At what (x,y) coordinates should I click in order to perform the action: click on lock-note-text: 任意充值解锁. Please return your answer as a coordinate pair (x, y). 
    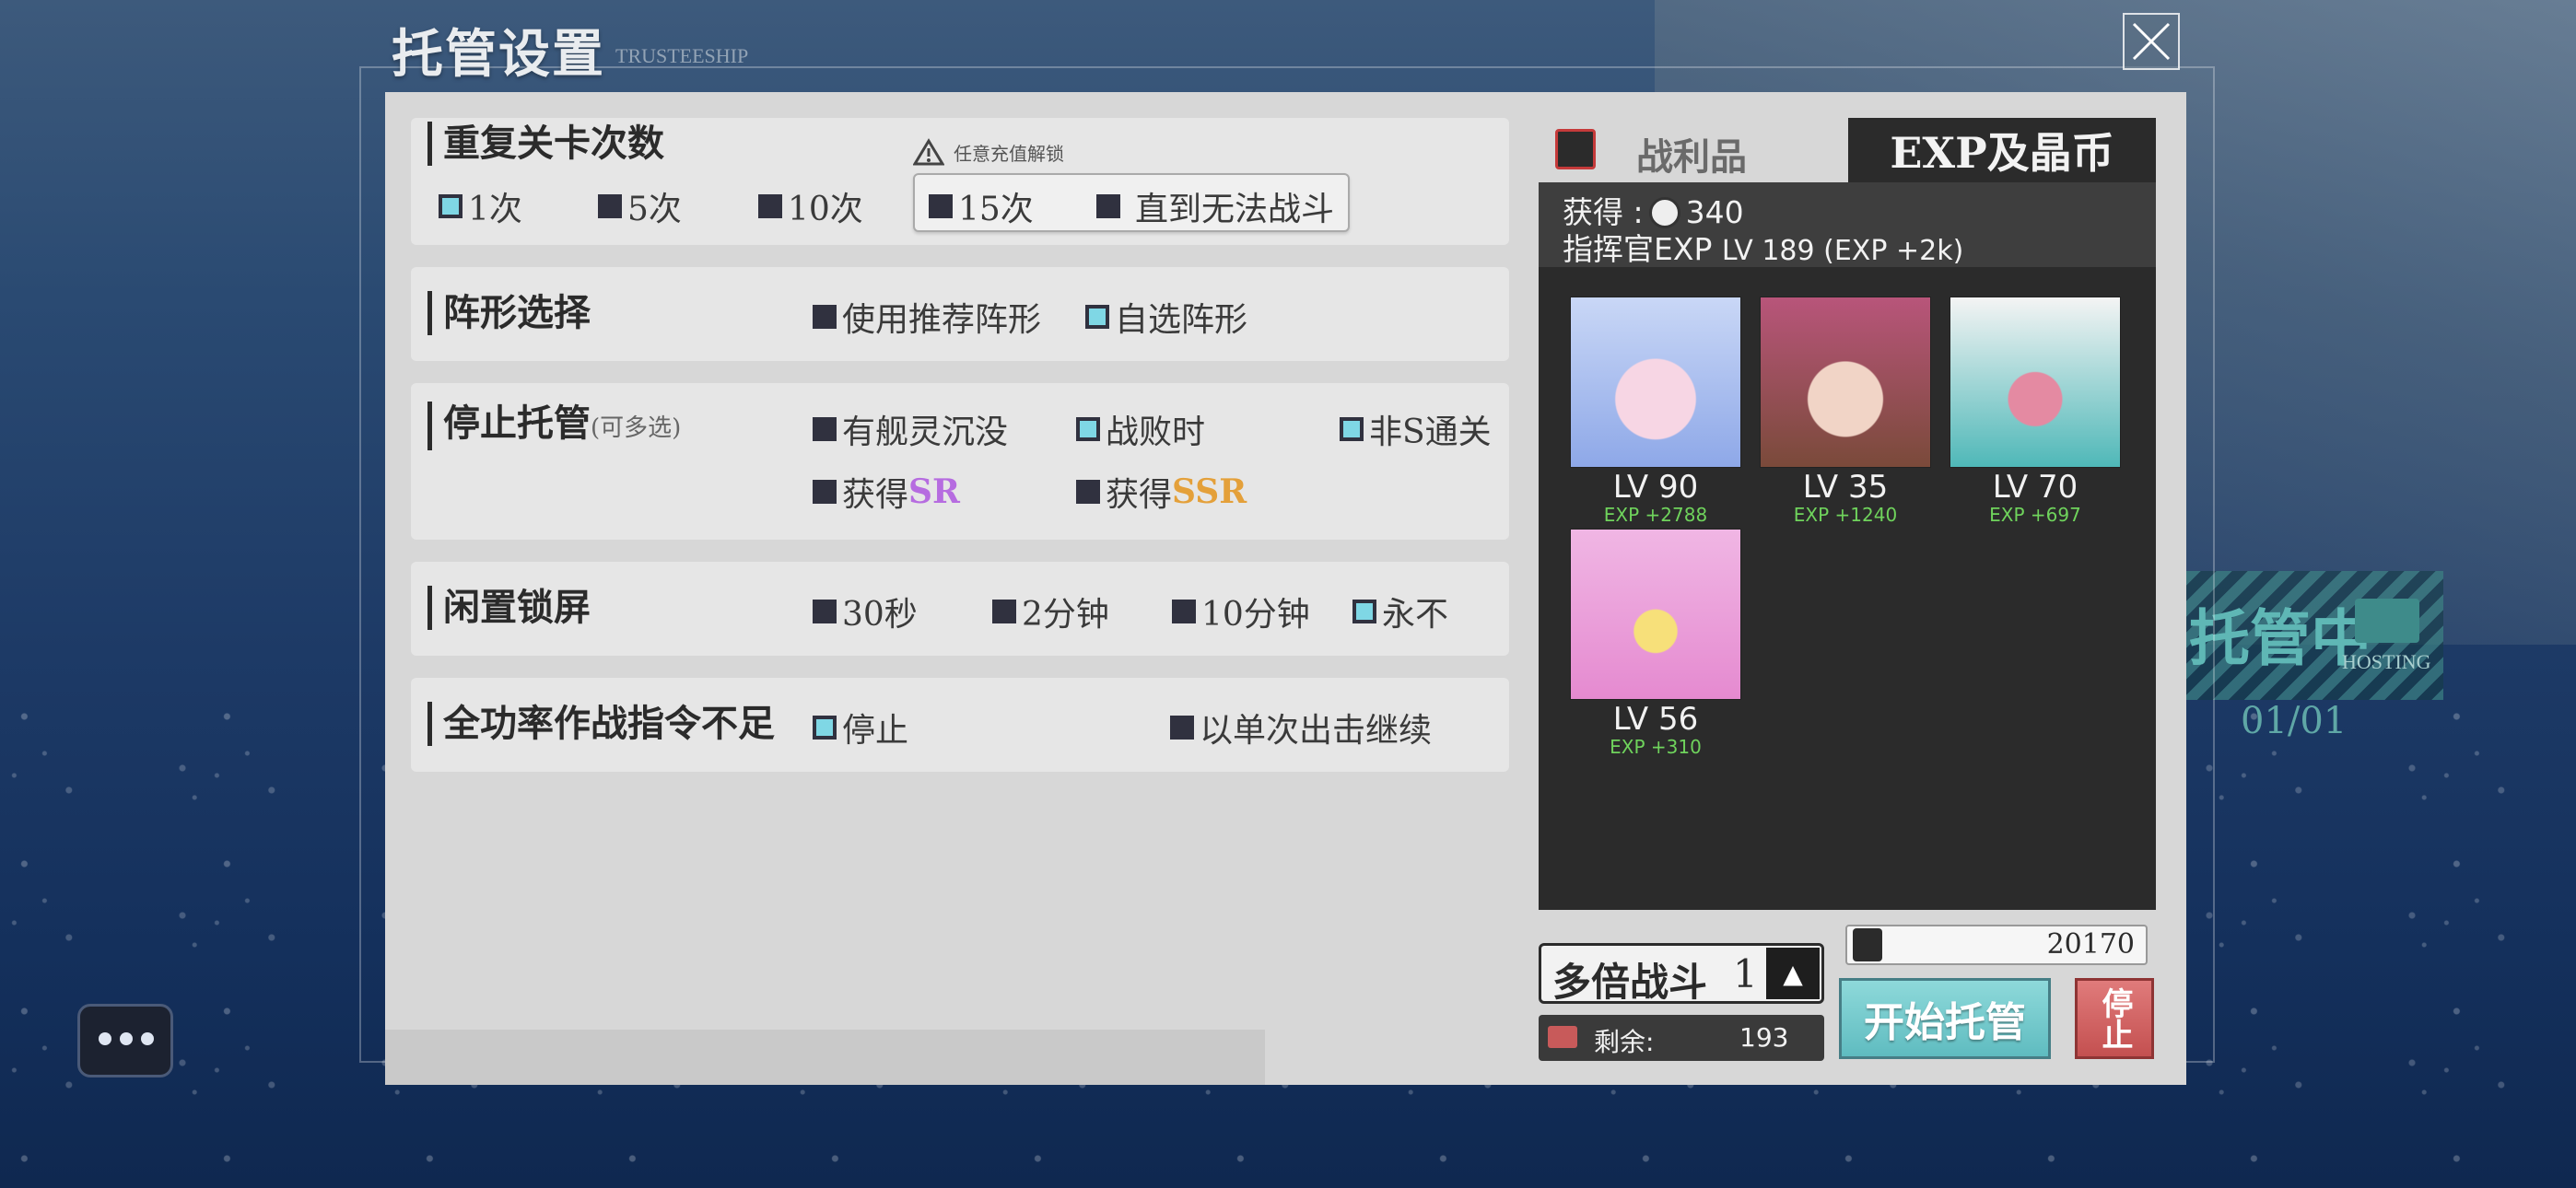
    Looking at the image, I should click on (1009, 153).